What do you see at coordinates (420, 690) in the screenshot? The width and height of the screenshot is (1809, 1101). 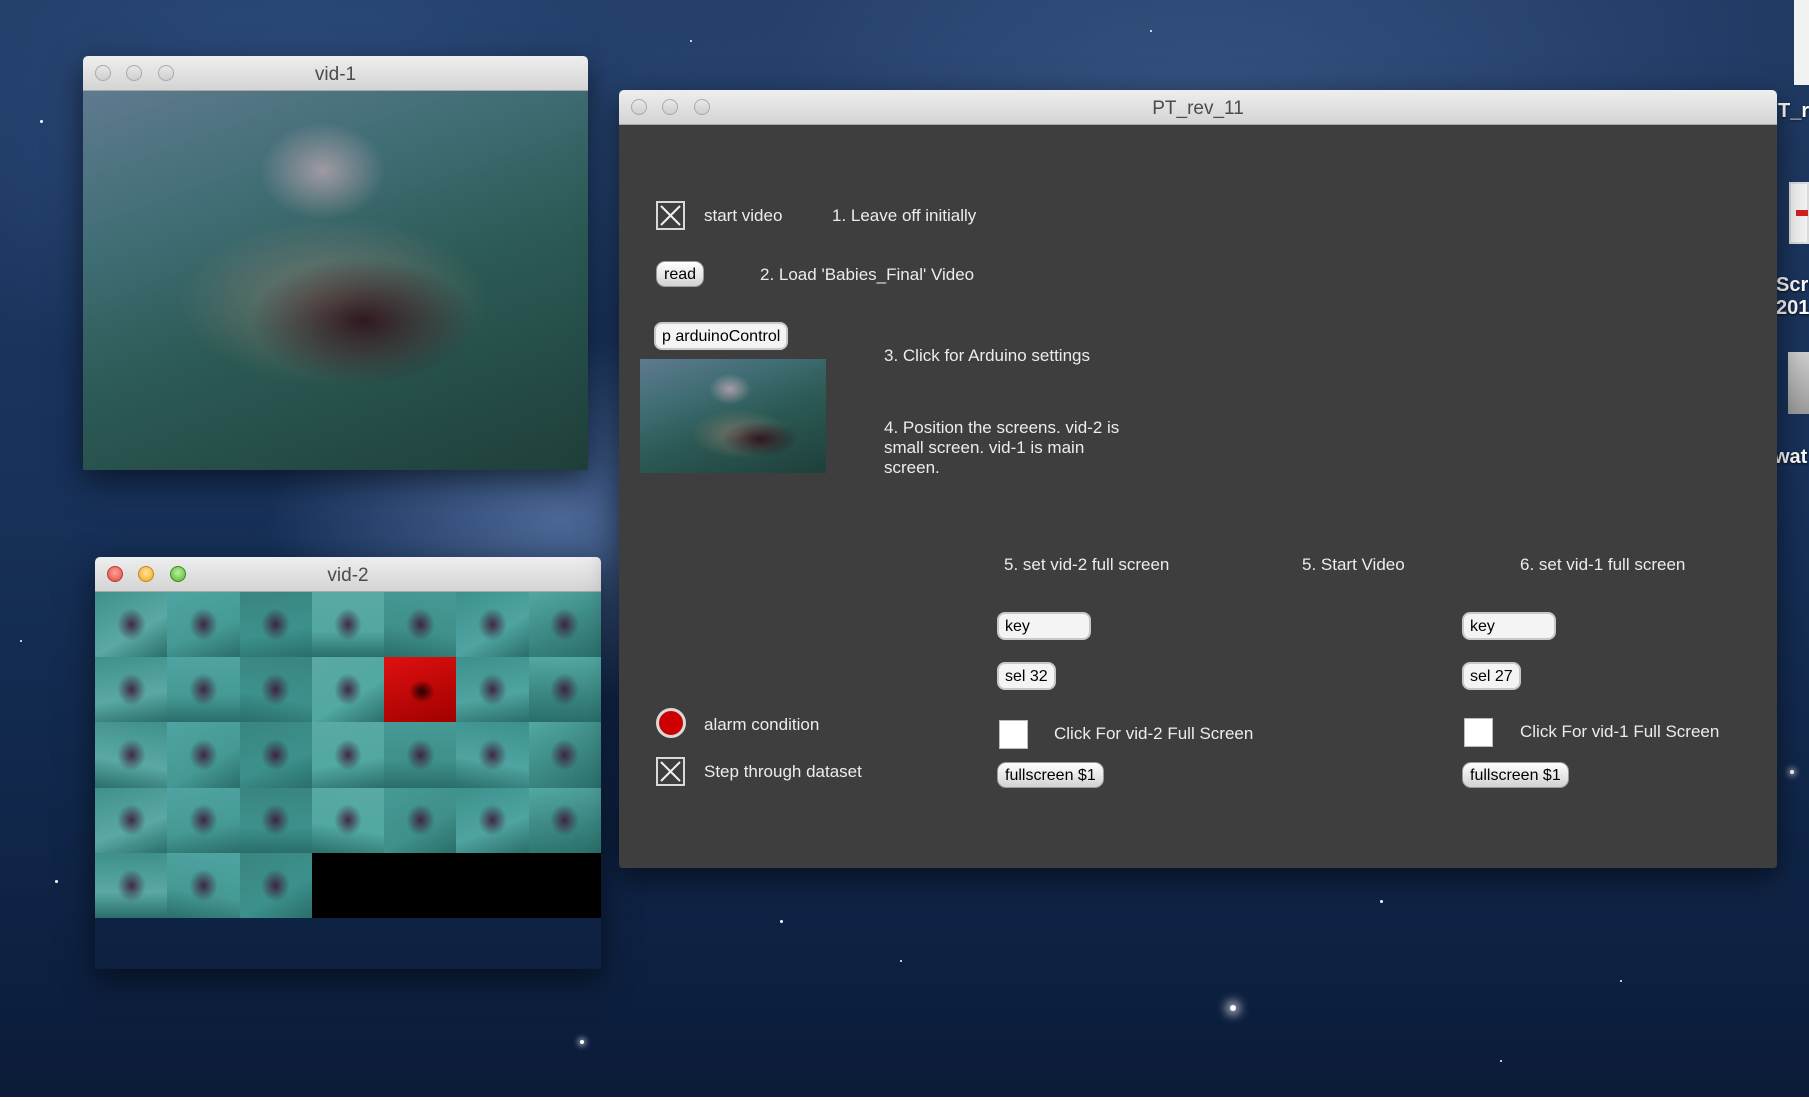 I see `alarm-frame-thumbnail` at bounding box center [420, 690].